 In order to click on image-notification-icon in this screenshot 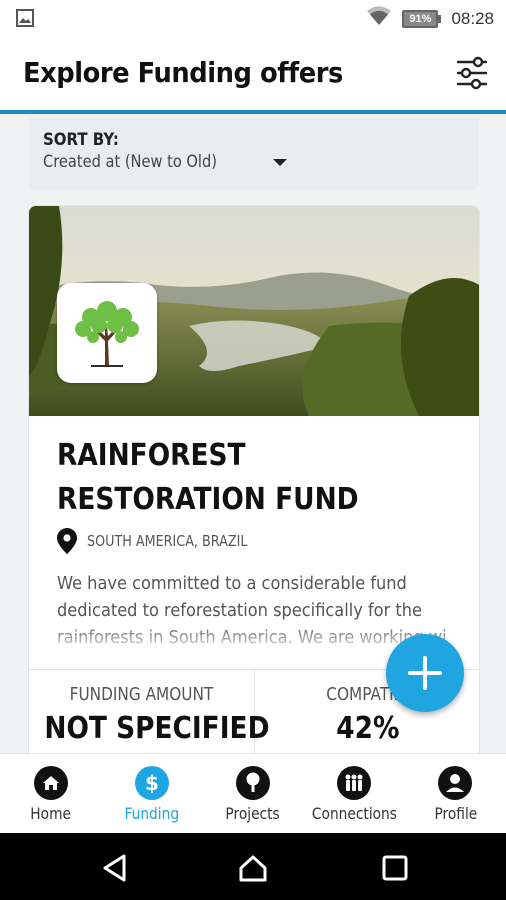, I will do `click(25, 20)`.